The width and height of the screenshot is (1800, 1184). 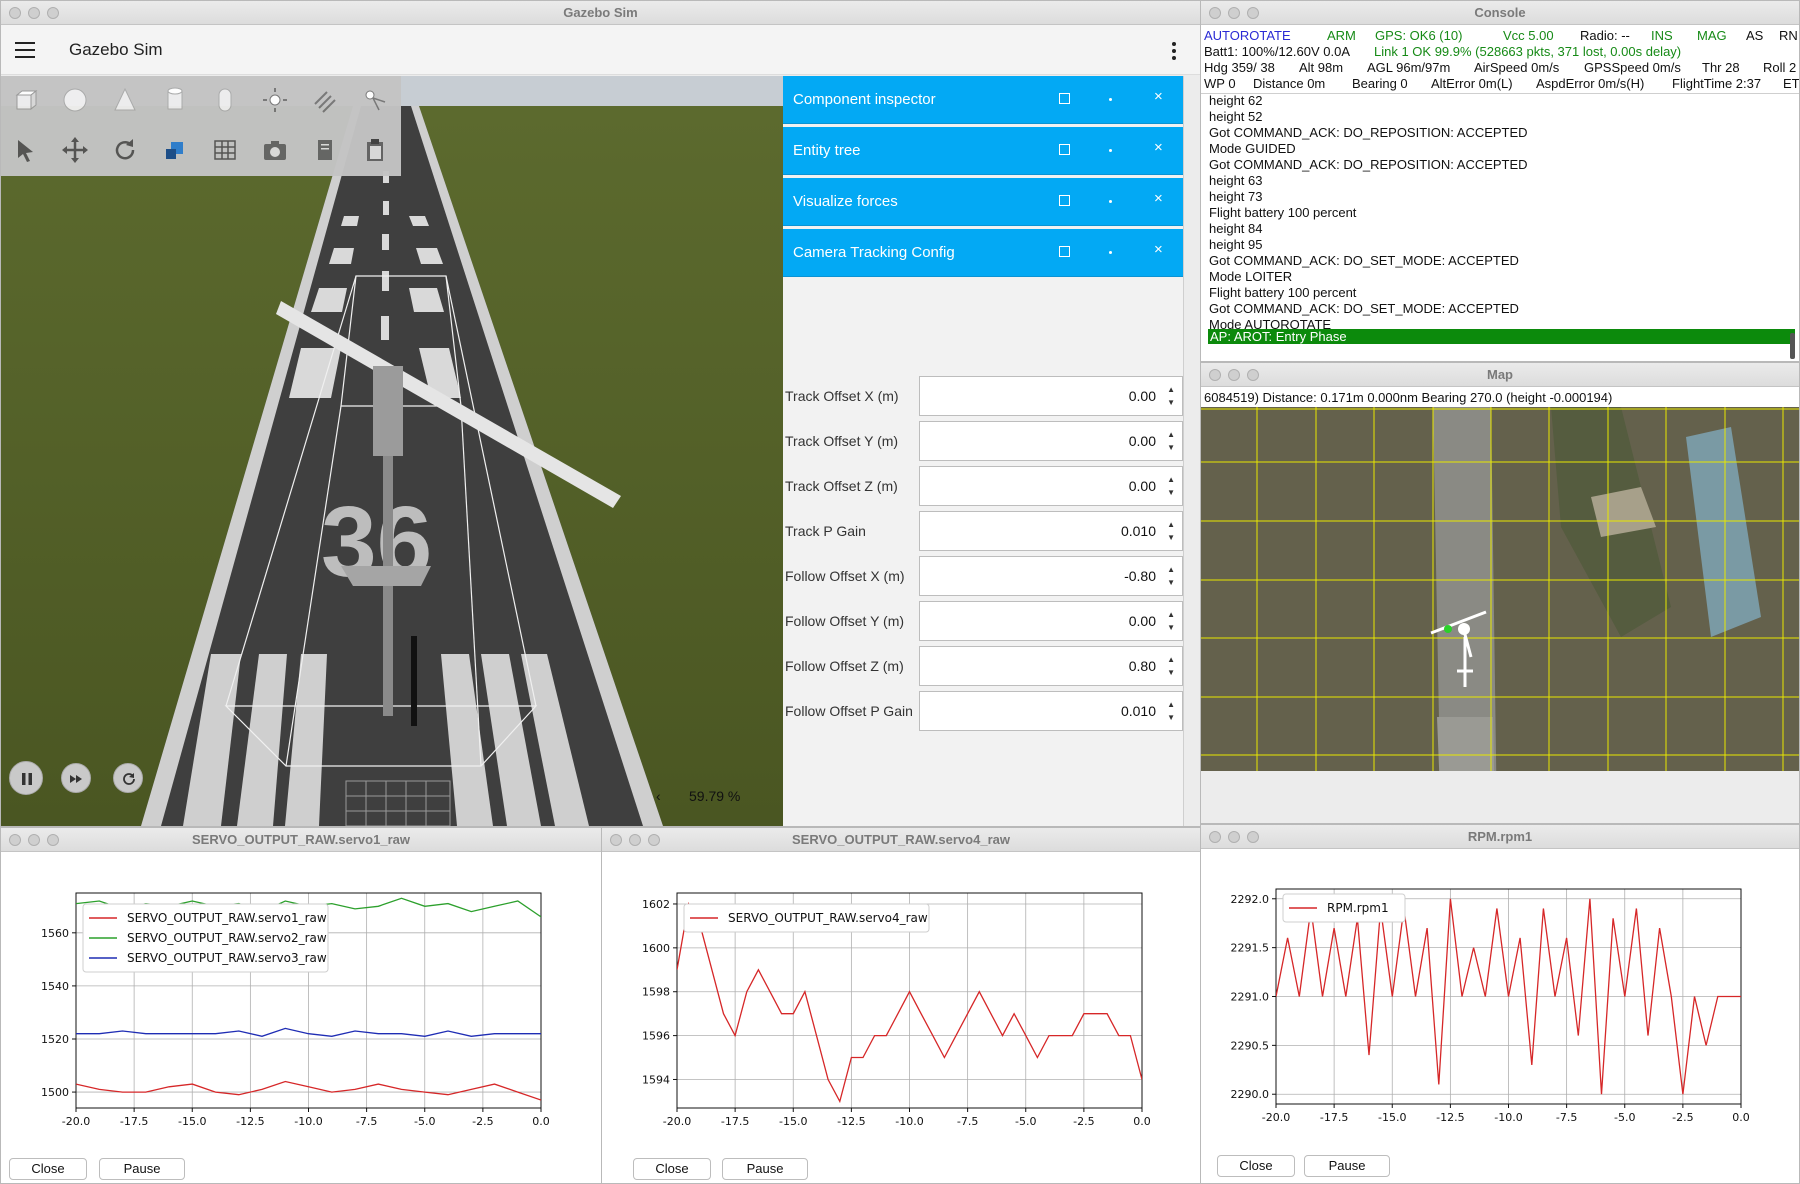 What do you see at coordinates (76, 778) in the screenshot?
I see `step-simulation-button` at bounding box center [76, 778].